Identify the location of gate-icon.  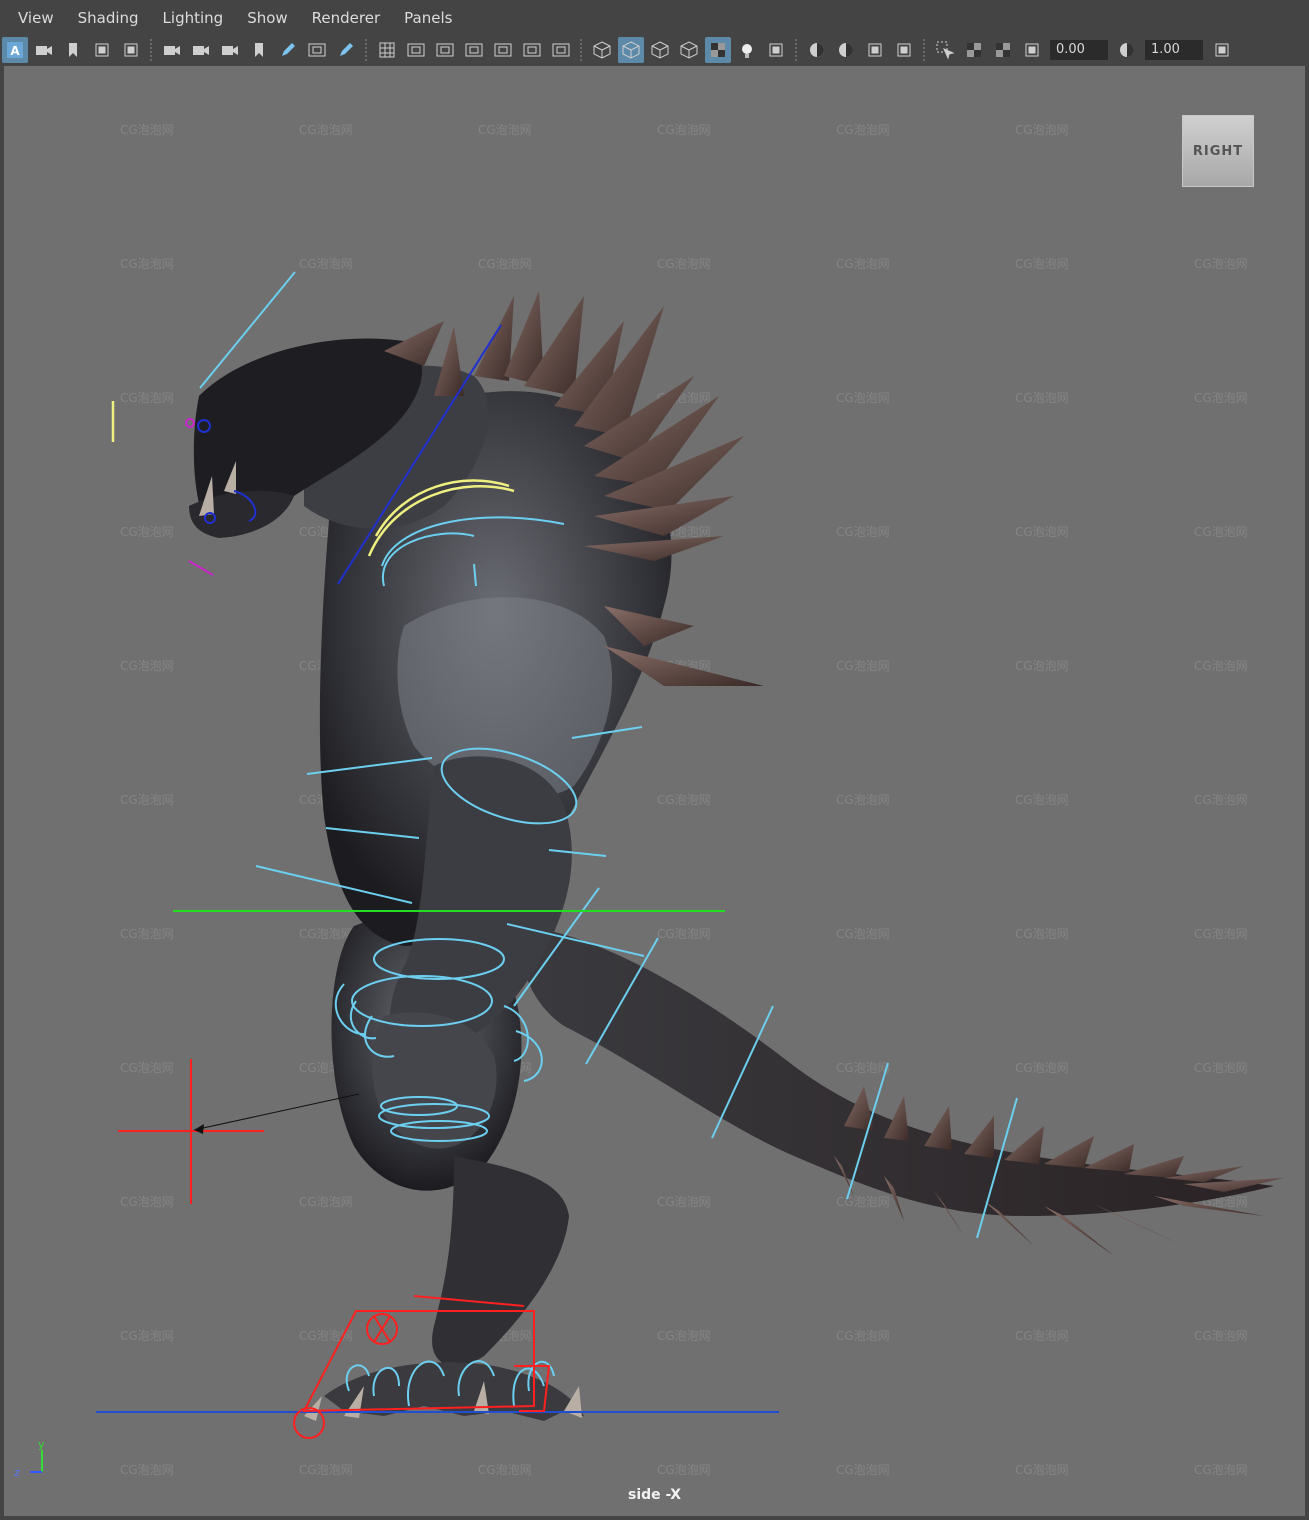
(316, 50).